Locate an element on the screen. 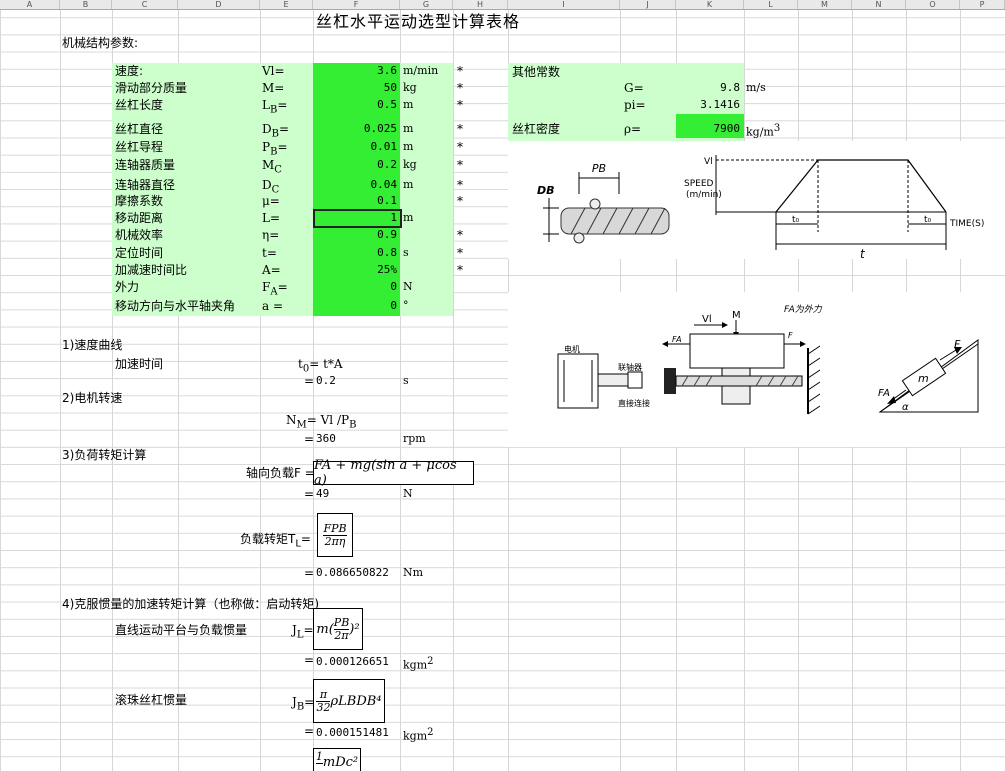 This screenshot has width=1005, height=771. rho-label: 丝杠密度 is located at coordinates (536, 129).